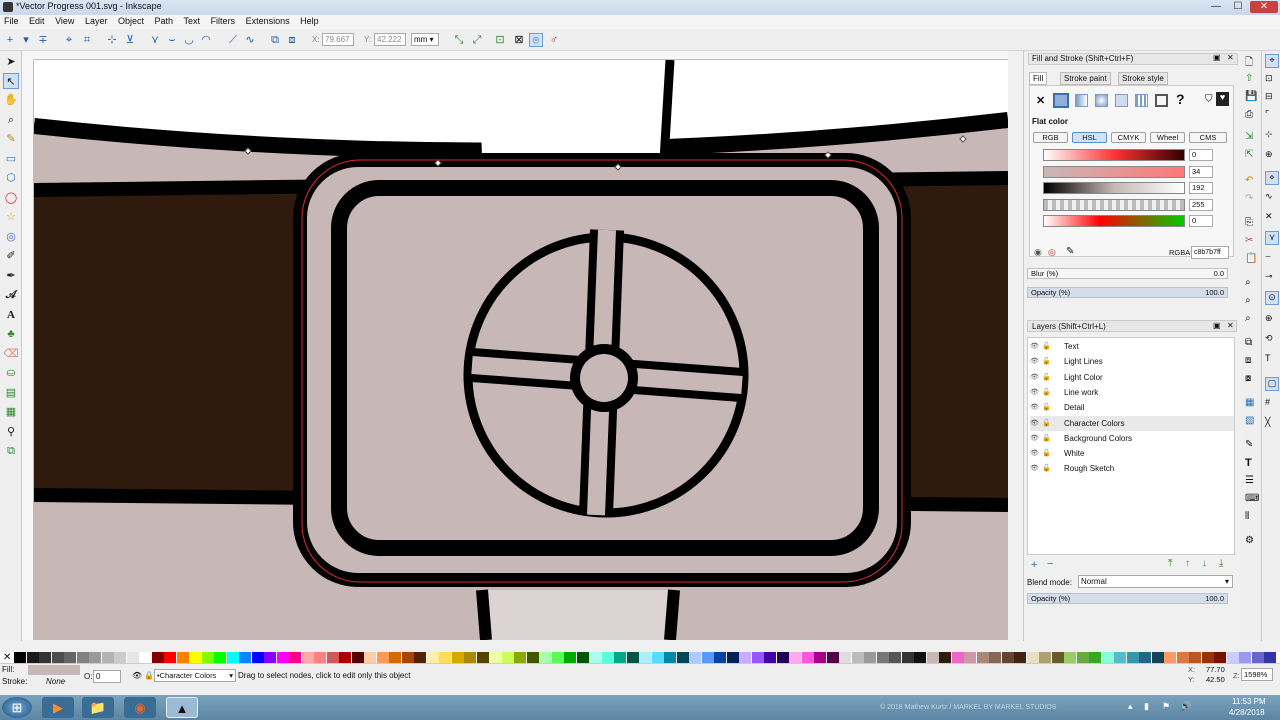 This screenshot has width=1280, height=720. Describe the element at coordinates (1269, 318) in the screenshot. I see `snap-centers-icon: ⊕` at that location.